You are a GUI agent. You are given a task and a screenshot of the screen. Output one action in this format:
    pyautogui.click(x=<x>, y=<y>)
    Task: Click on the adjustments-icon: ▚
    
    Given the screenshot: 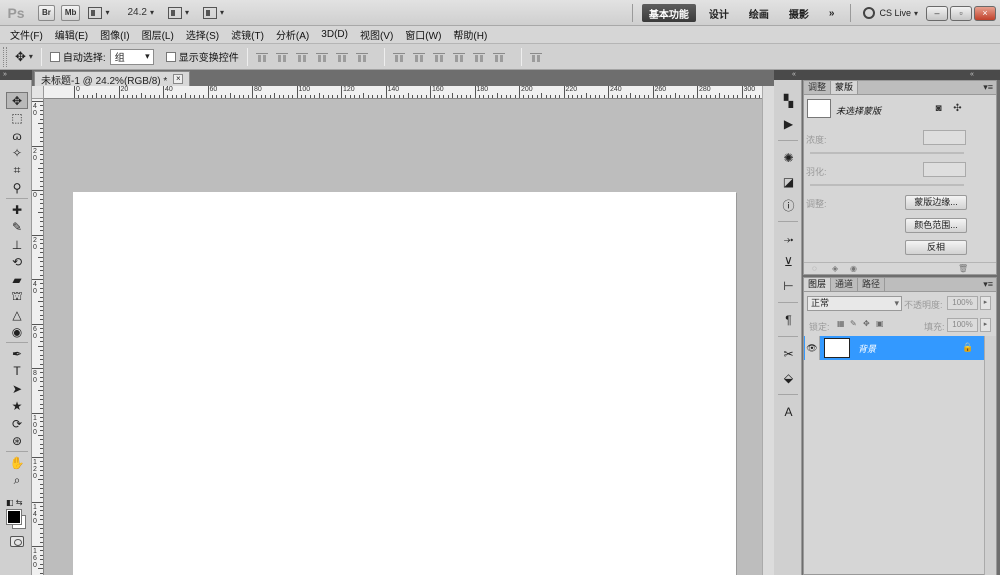 What is the action you would take?
    pyautogui.click(x=788, y=101)
    